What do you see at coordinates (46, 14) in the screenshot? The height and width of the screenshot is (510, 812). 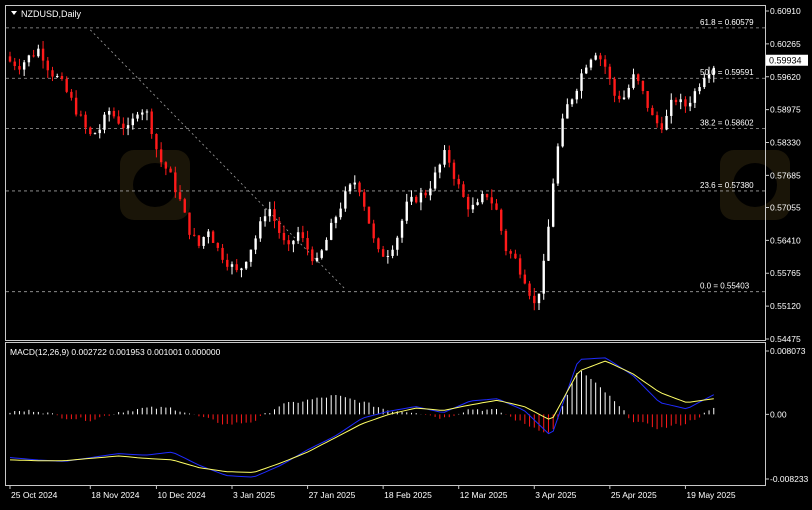 I see `symbol-title: NZDUSD,Daily` at bounding box center [46, 14].